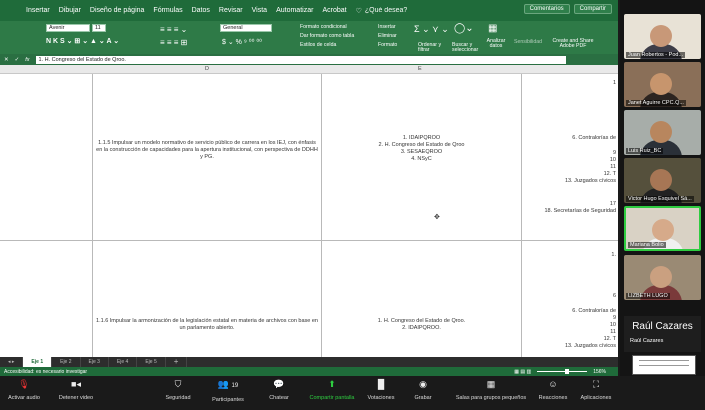 This screenshot has height=410, width=705. Describe the element at coordinates (387, 27) in the screenshot. I see `insert-cells-button: Insertar` at that location.